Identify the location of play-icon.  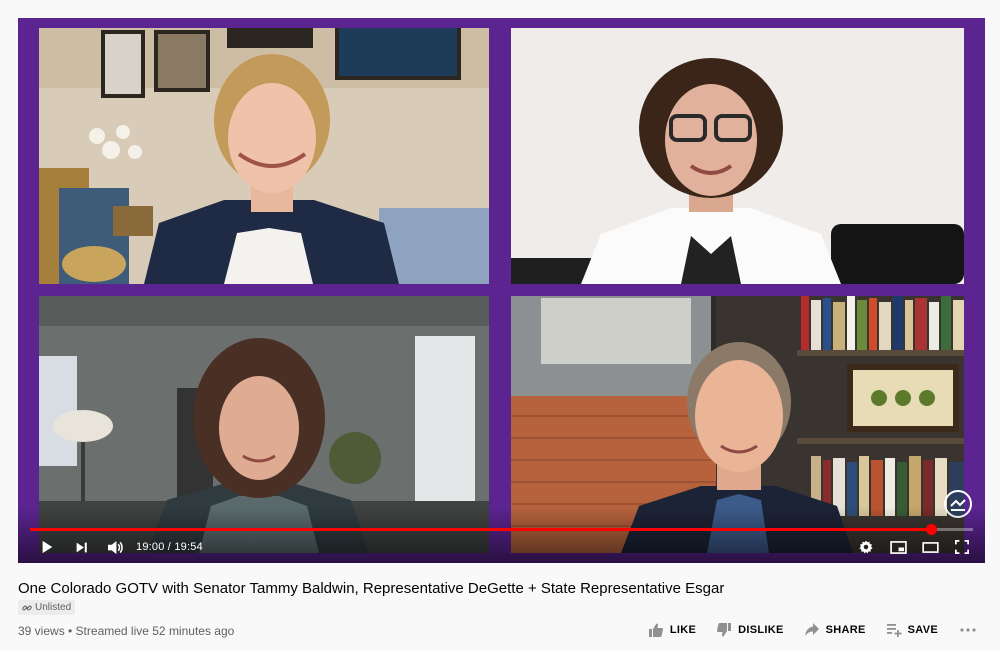
(47, 547).